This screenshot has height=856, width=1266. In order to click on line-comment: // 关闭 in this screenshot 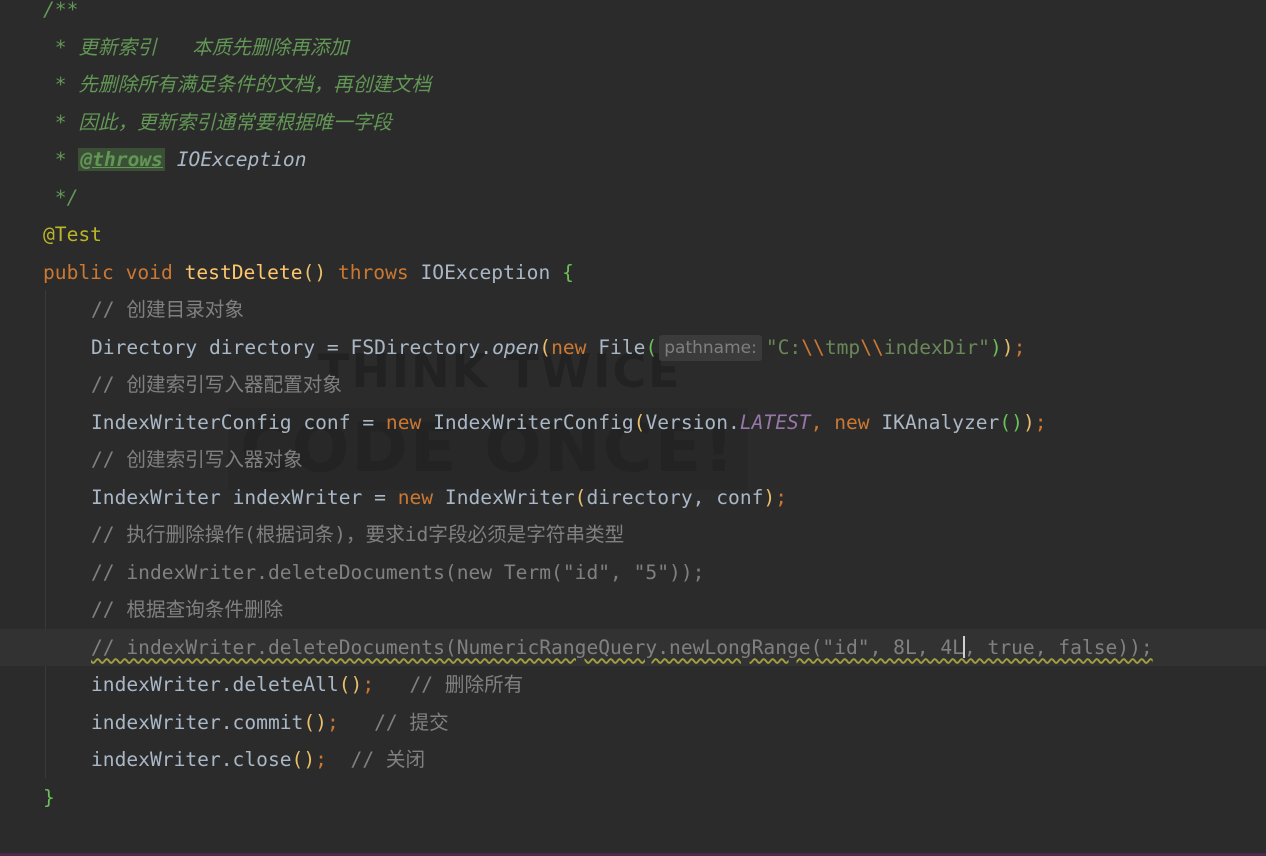, I will do `click(388, 759)`.